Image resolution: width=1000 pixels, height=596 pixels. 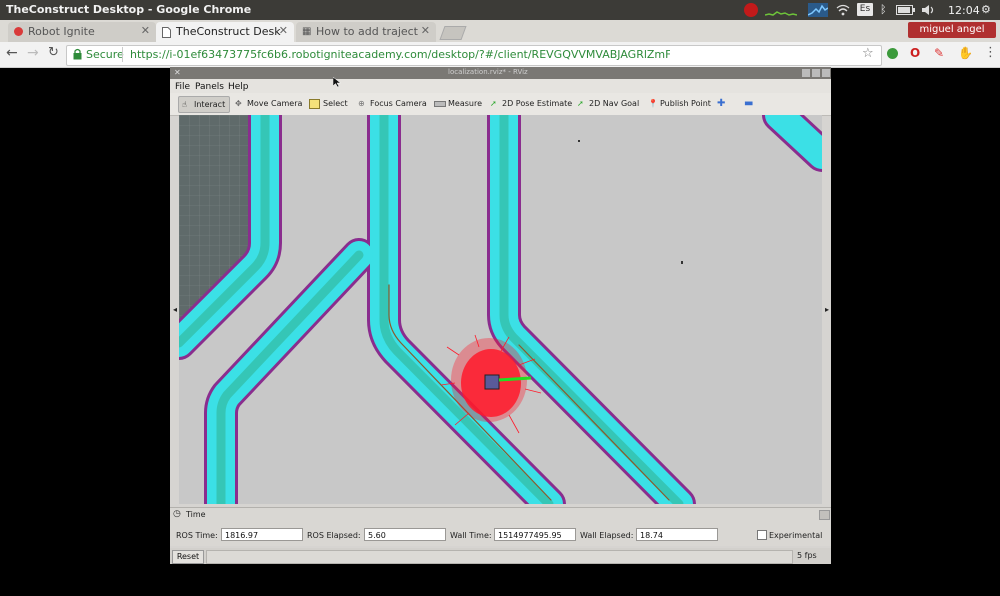 What do you see at coordinates (929, 10) in the screenshot?
I see `volume-icon` at bounding box center [929, 10].